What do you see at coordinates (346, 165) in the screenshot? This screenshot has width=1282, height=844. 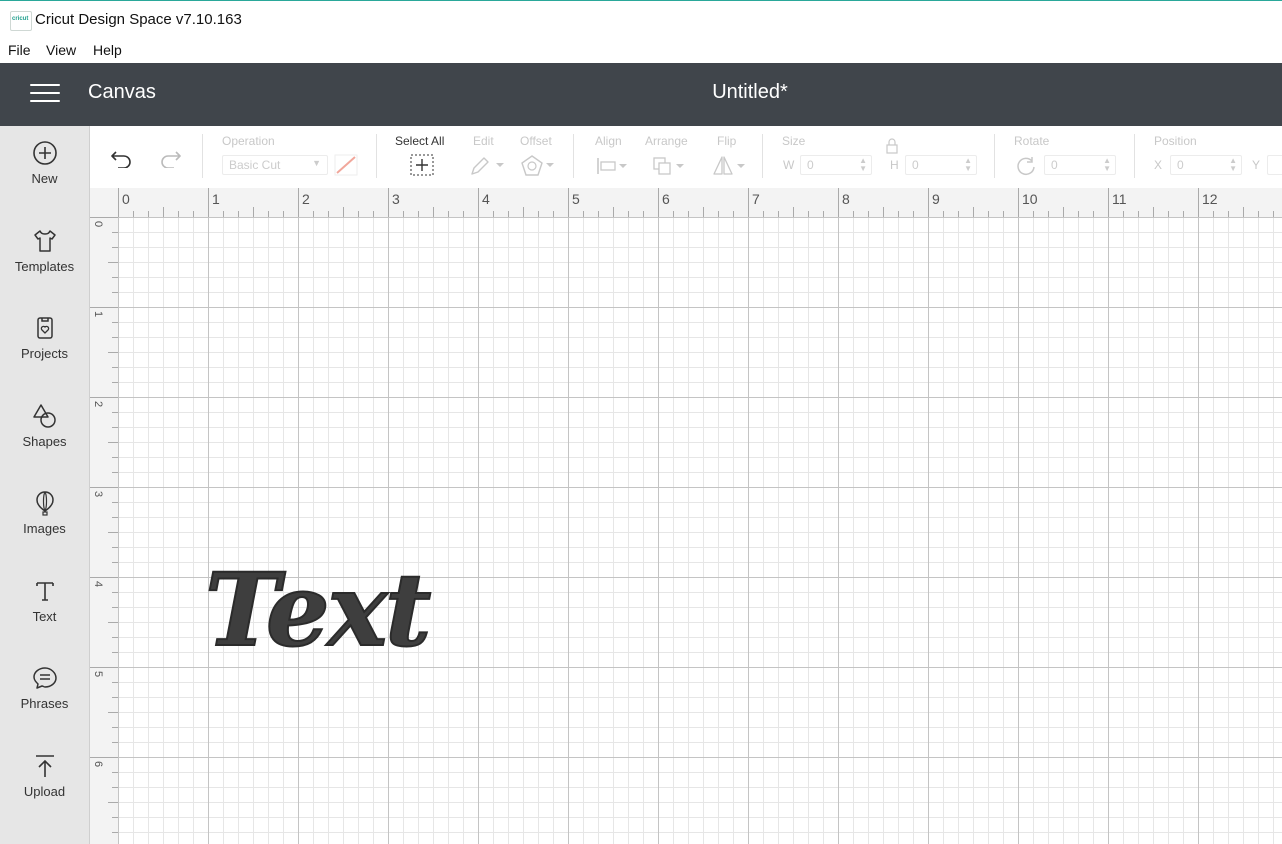 I see `operation-color-swatch` at bounding box center [346, 165].